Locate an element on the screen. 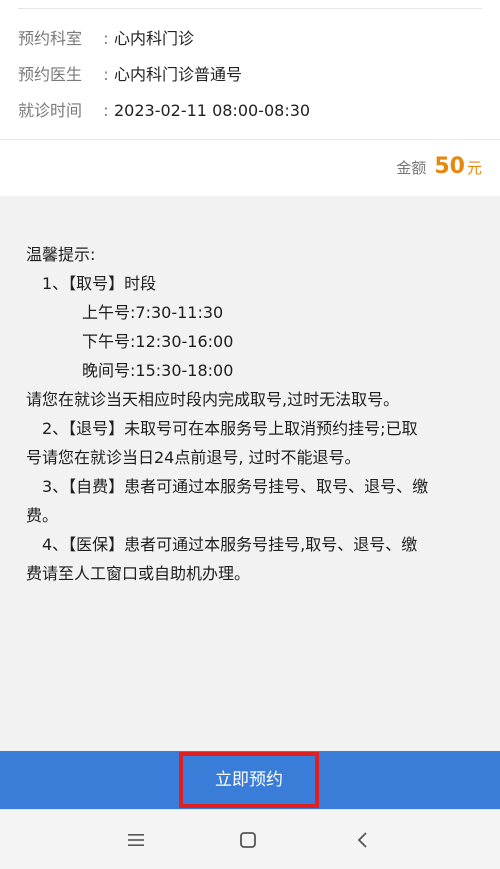 This screenshot has width=500, height=869. doctor-label: 预约医生 is located at coordinates (50, 74).